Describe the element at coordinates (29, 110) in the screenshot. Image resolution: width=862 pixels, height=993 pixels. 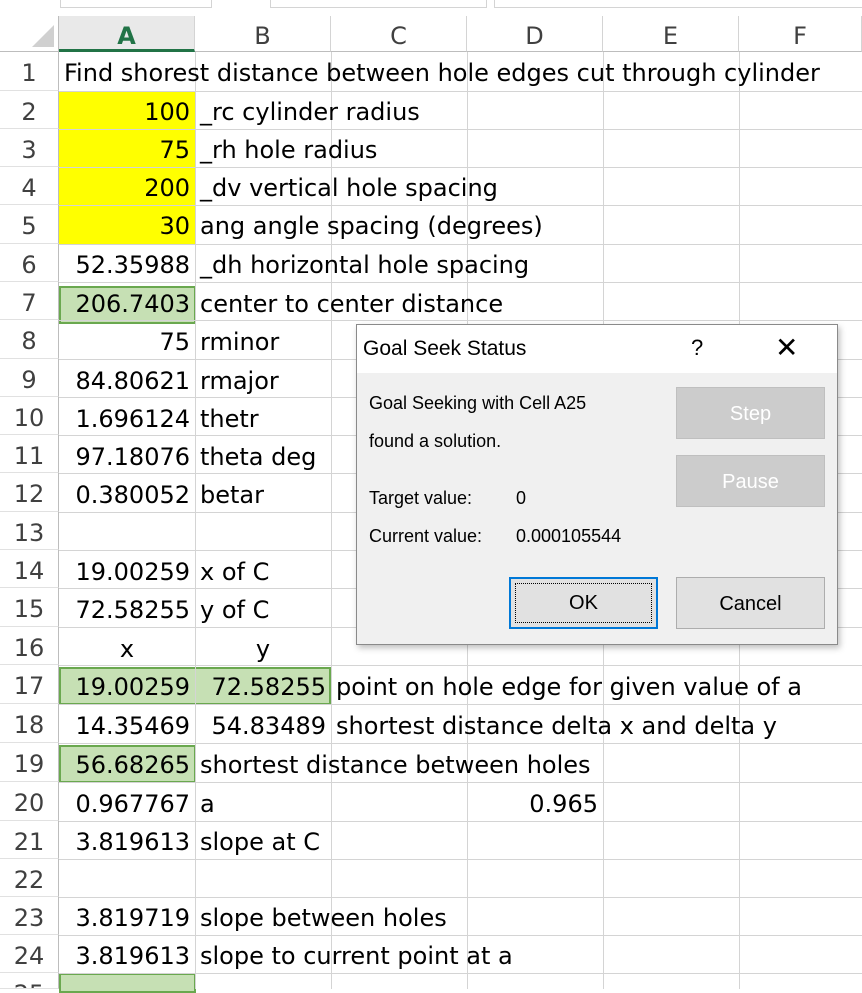
I see `row-header: 2` at that location.